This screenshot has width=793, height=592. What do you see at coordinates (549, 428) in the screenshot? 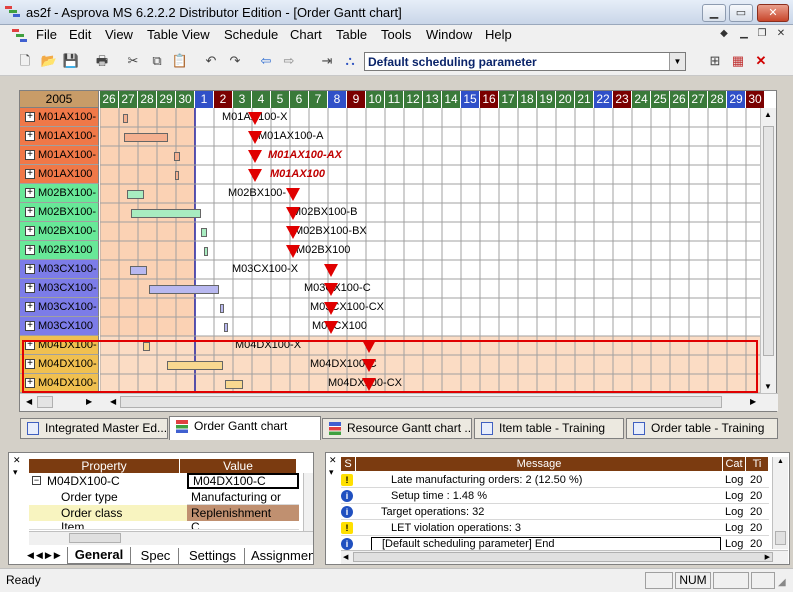
I see `tab-item-table: Item table - Training` at bounding box center [549, 428].